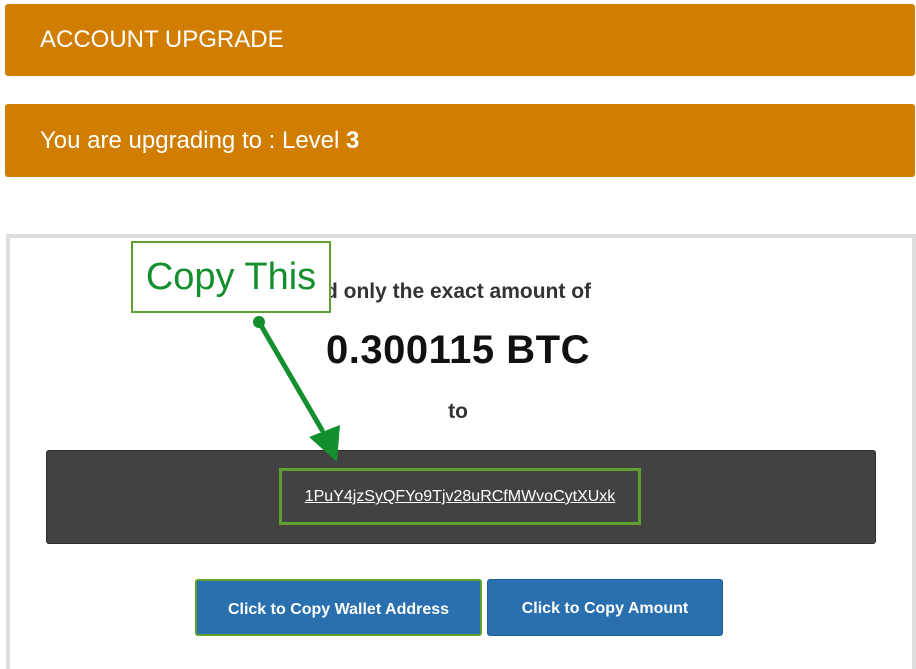 The width and height of the screenshot is (916, 669). Describe the element at coordinates (458, 411) in the screenshot. I see `payment-to-label: to` at that location.